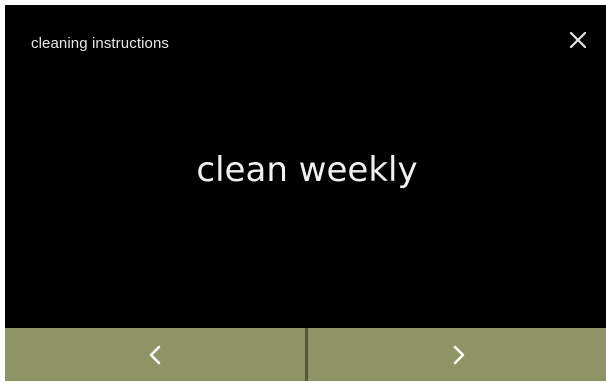 This screenshot has height=383, width=606. What do you see at coordinates (307, 170) in the screenshot?
I see `instruction-message: clean weekly` at bounding box center [307, 170].